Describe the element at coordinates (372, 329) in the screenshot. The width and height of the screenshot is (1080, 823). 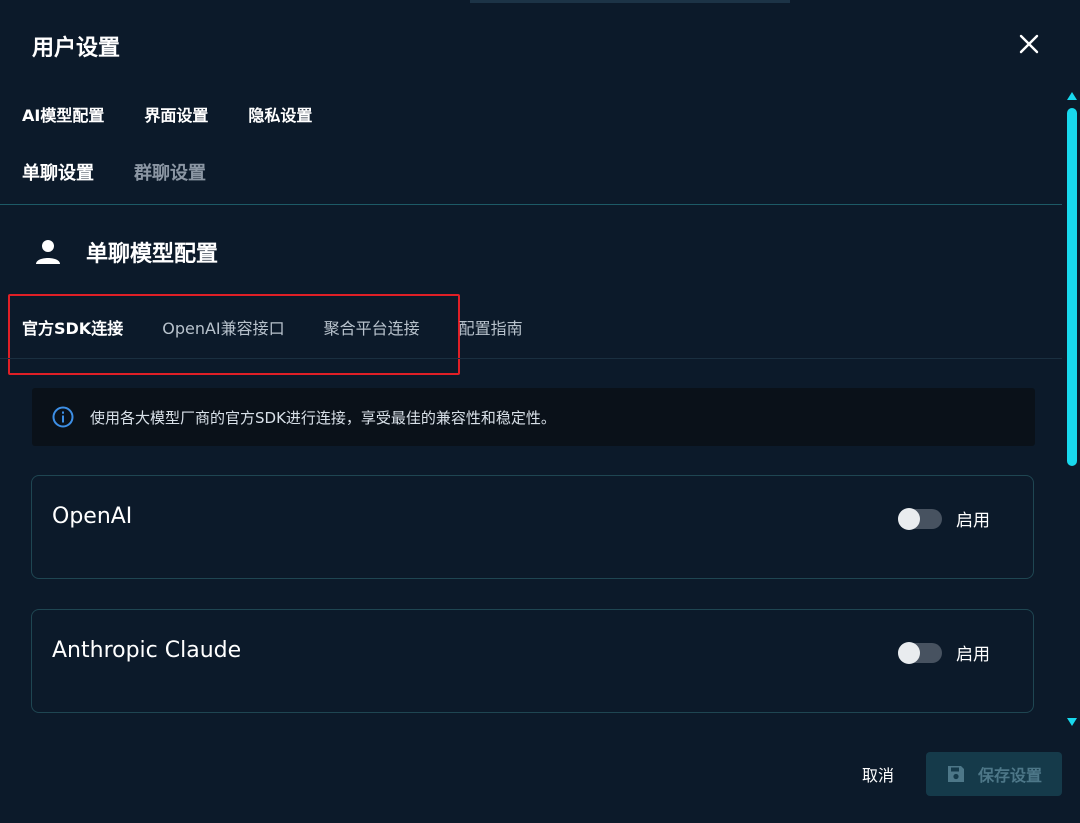
I see `tab-aggregator-platform: 聚合平台连接` at that location.